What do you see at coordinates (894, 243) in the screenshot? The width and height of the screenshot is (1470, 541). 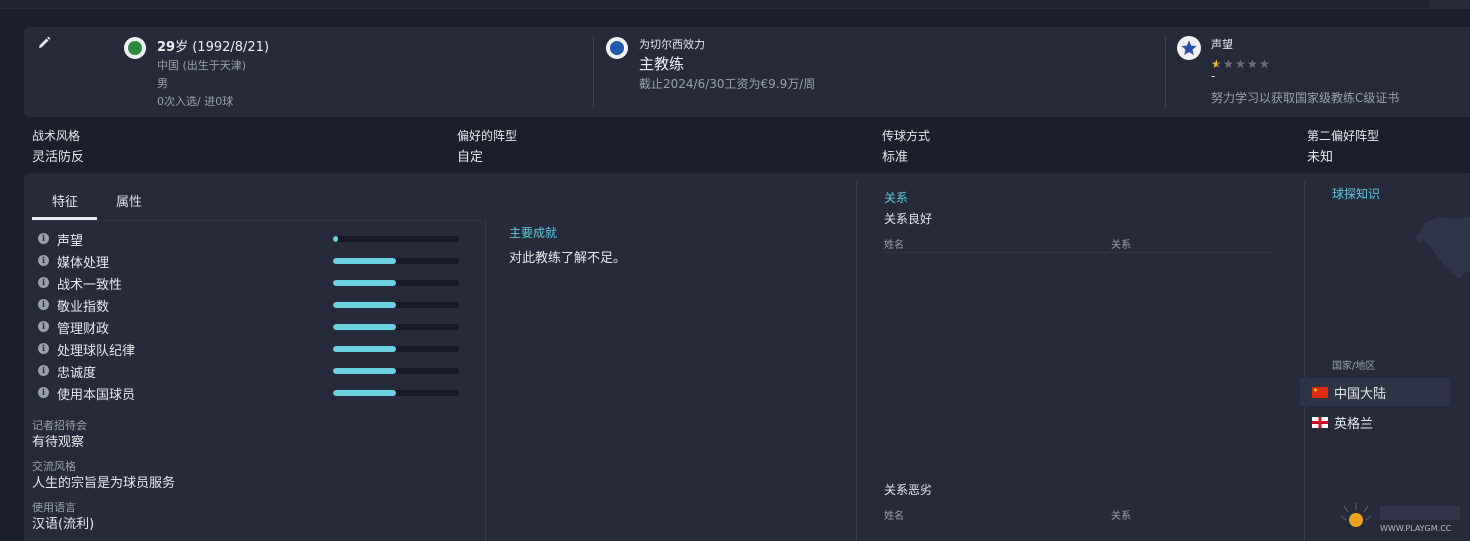 I see `good-col-name: 姓名` at bounding box center [894, 243].